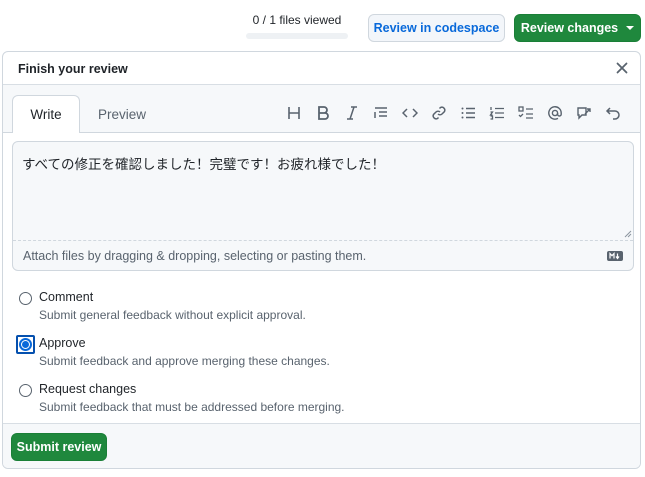 The image size is (645, 477). I want to click on option-label: Request changes, so click(88, 389).